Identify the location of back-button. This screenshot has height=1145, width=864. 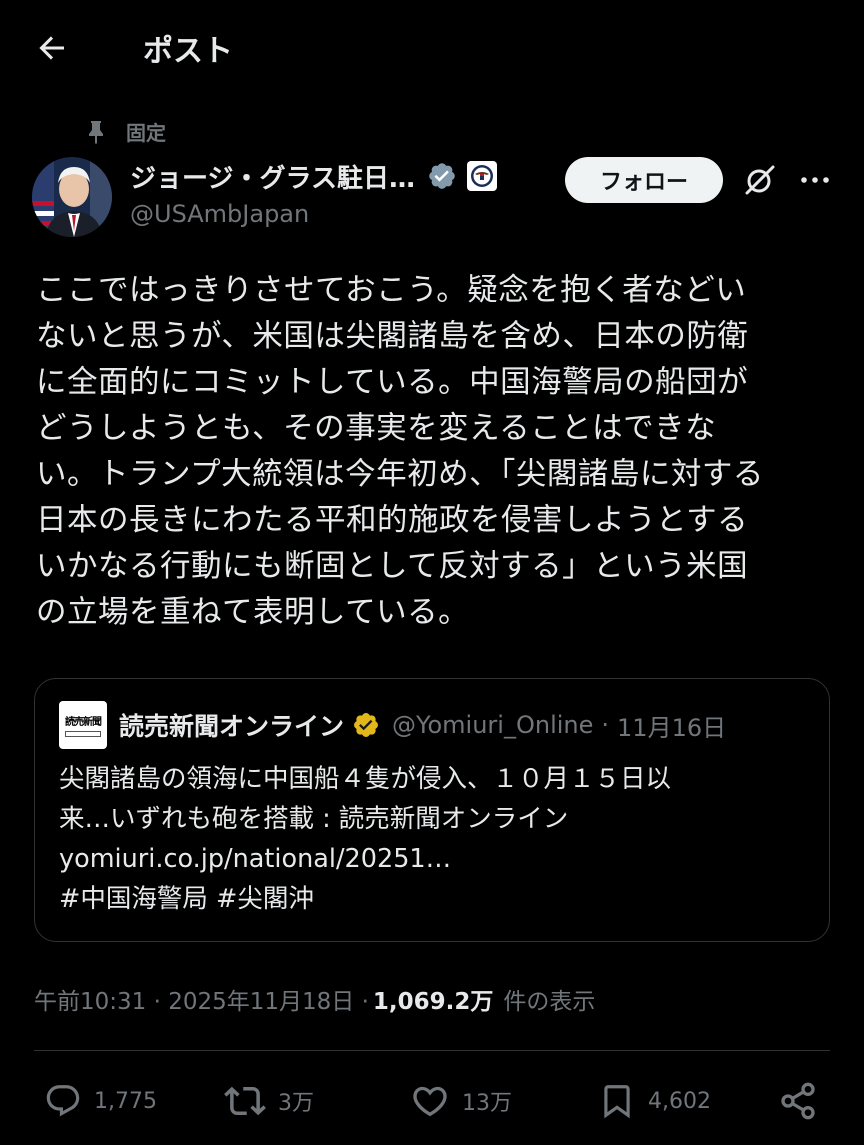
(52, 48).